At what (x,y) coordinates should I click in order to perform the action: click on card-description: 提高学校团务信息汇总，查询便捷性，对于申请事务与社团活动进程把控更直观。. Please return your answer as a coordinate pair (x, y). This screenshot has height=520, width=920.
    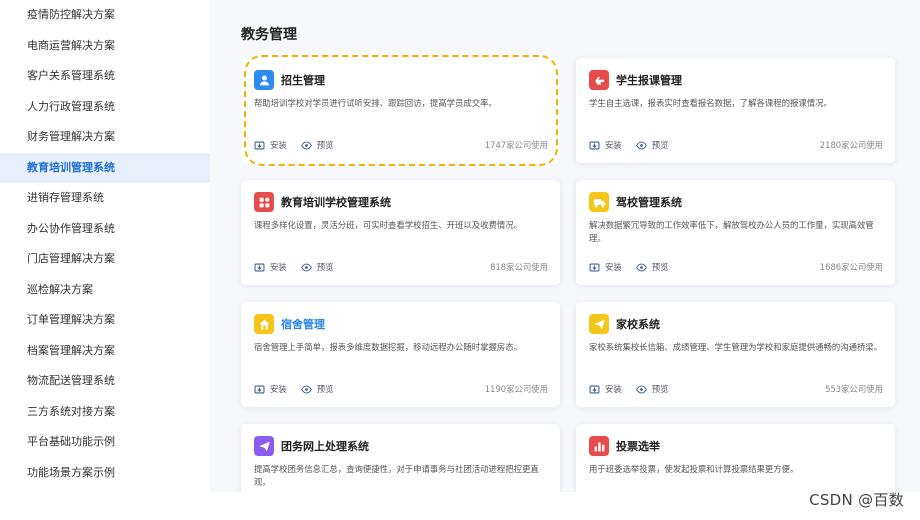
    Looking at the image, I should click on (396, 475).